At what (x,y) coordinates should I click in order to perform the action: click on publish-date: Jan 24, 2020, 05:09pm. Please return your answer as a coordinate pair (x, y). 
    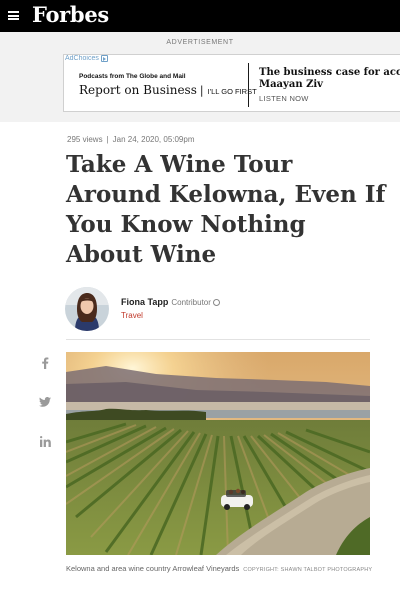
    Looking at the image, I should click on (153, 139).